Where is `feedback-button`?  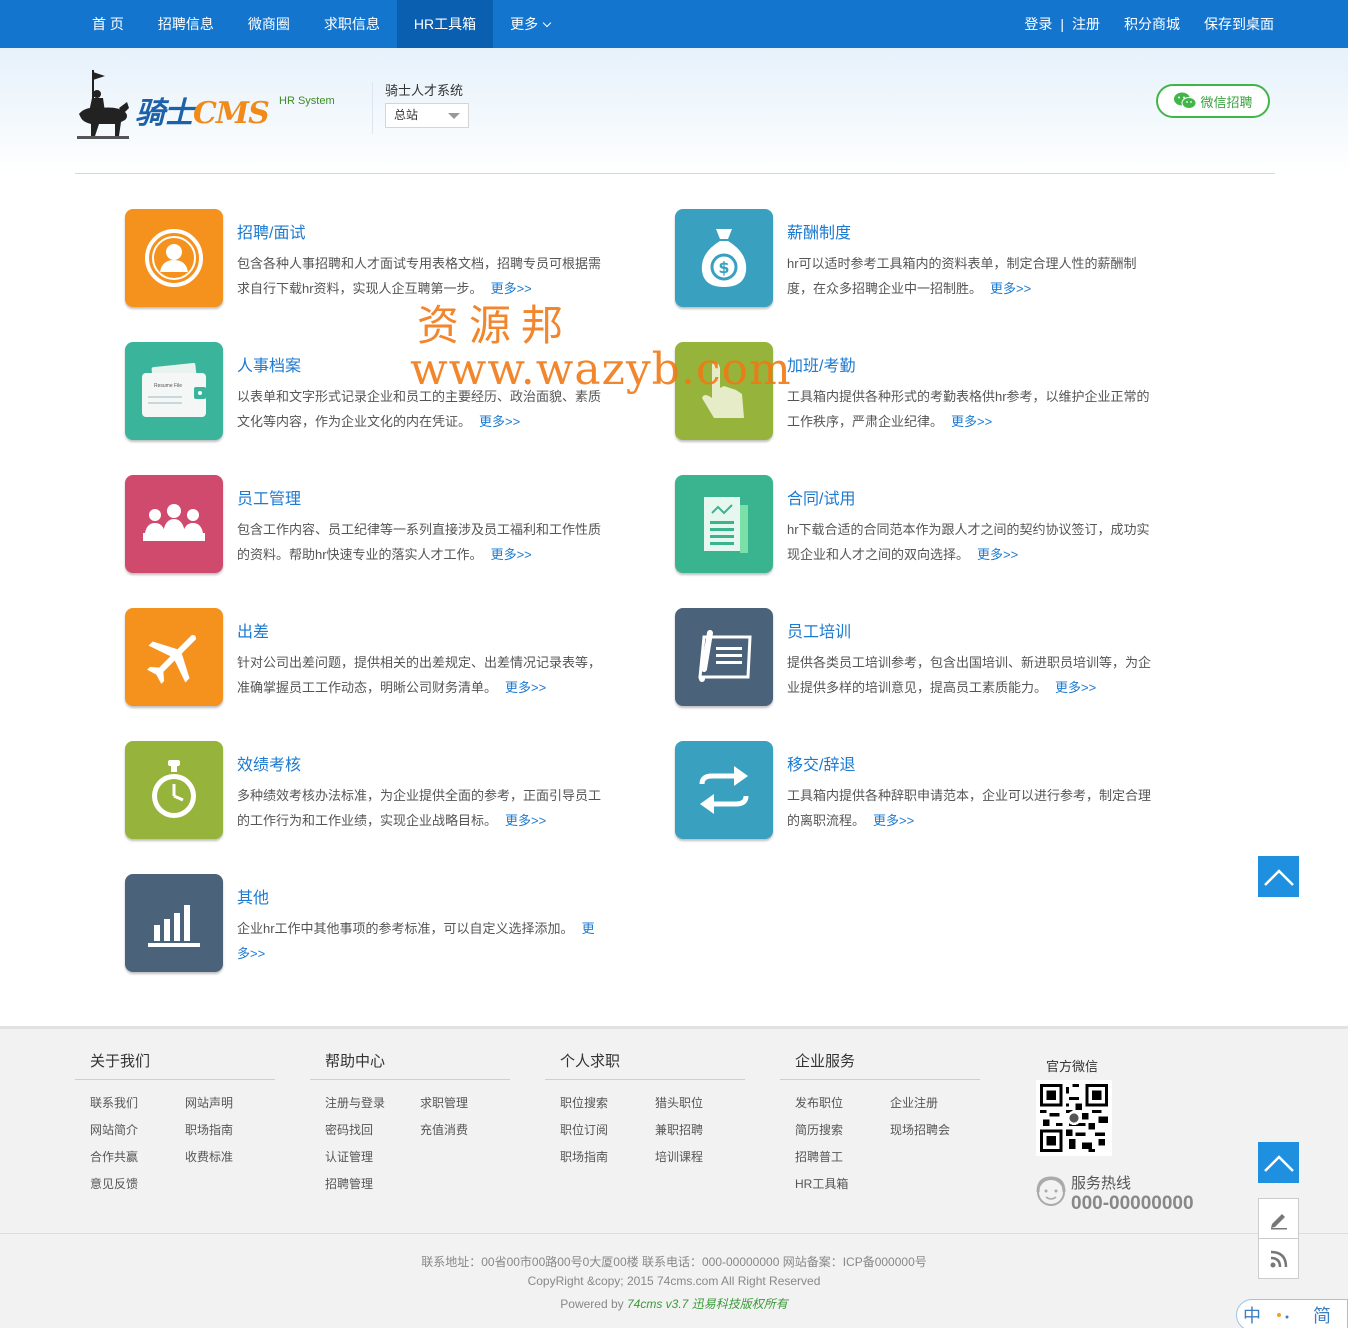 feedback-button is located at coordinates (1278, 1218).